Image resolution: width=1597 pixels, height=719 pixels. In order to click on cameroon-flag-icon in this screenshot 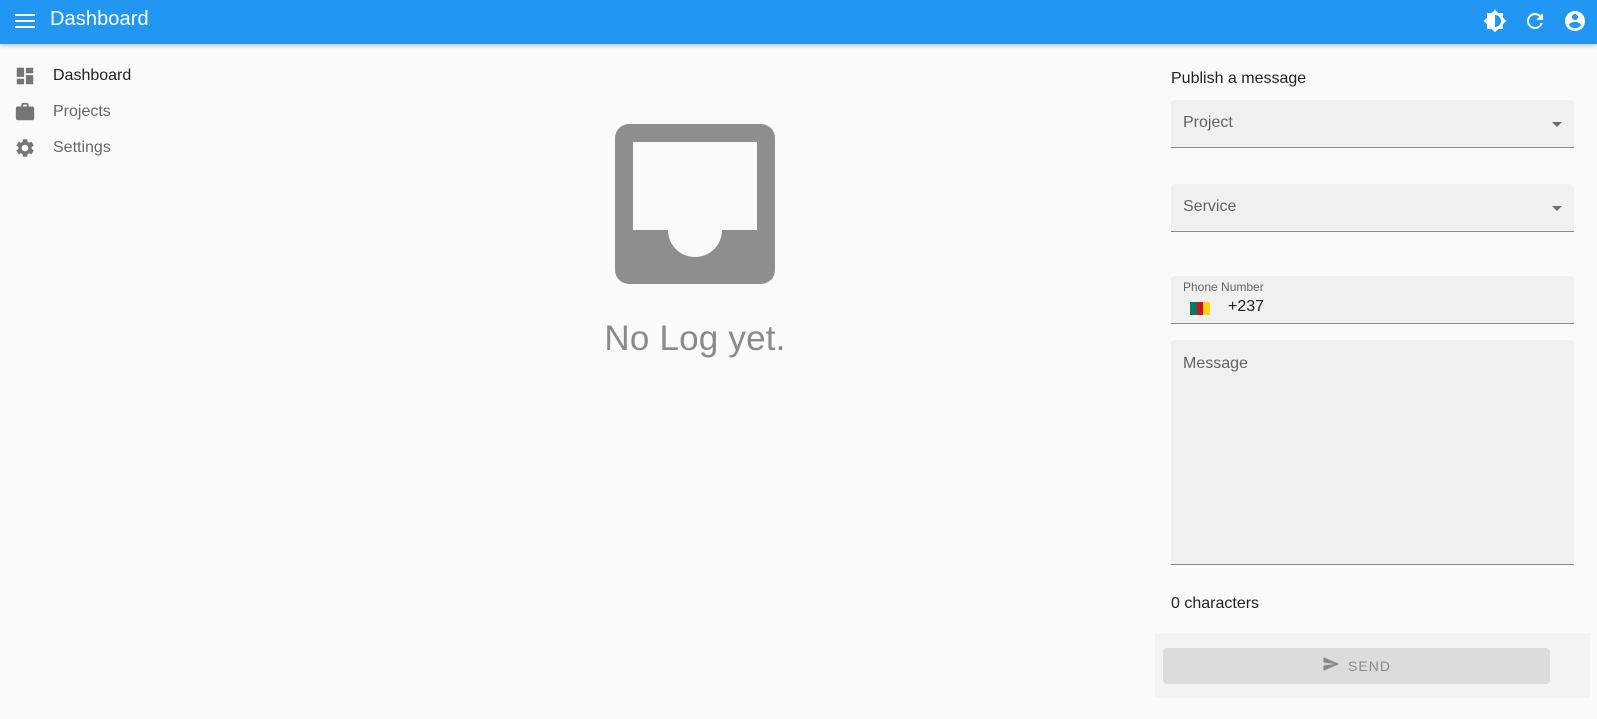, I will do `click(1200, 308)`.